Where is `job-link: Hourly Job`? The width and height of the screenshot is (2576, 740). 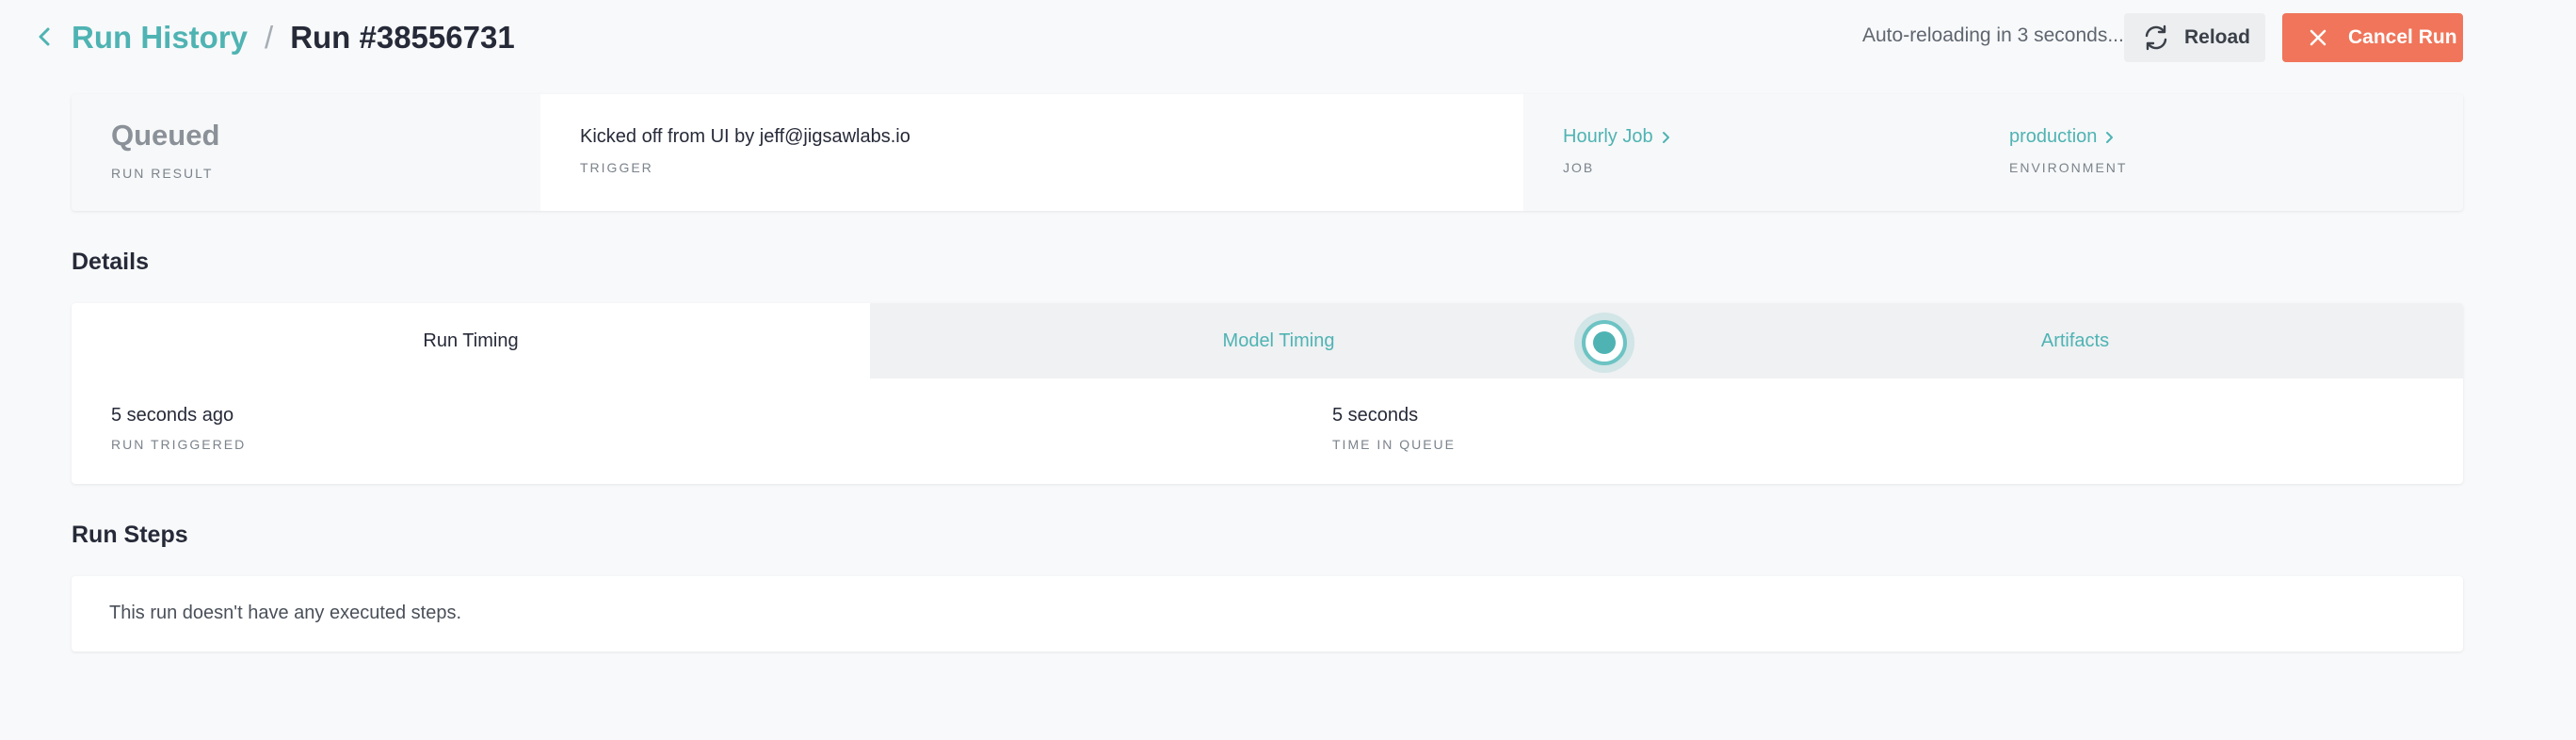
job-link: Hourly Job is located at coordinates (1616, 137).